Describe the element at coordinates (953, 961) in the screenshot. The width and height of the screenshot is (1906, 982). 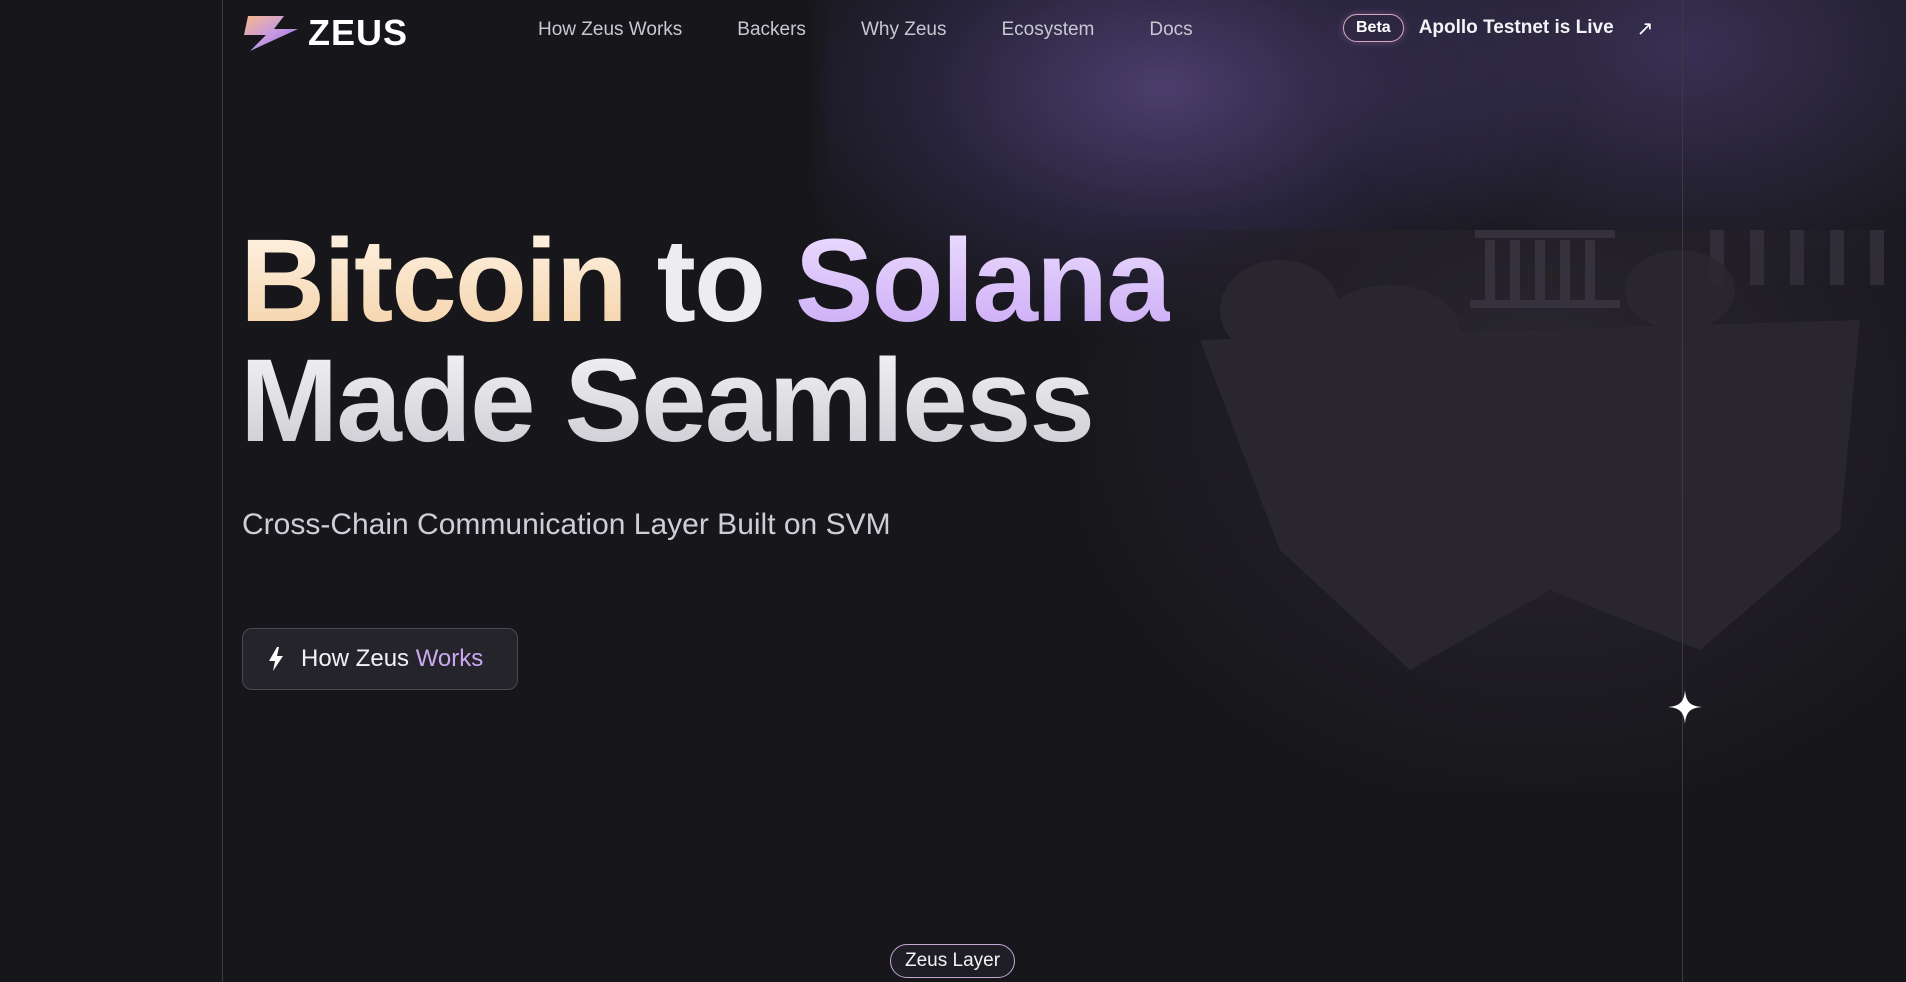
I see `zeus-layer-pill: Zeus Layer` at that location.